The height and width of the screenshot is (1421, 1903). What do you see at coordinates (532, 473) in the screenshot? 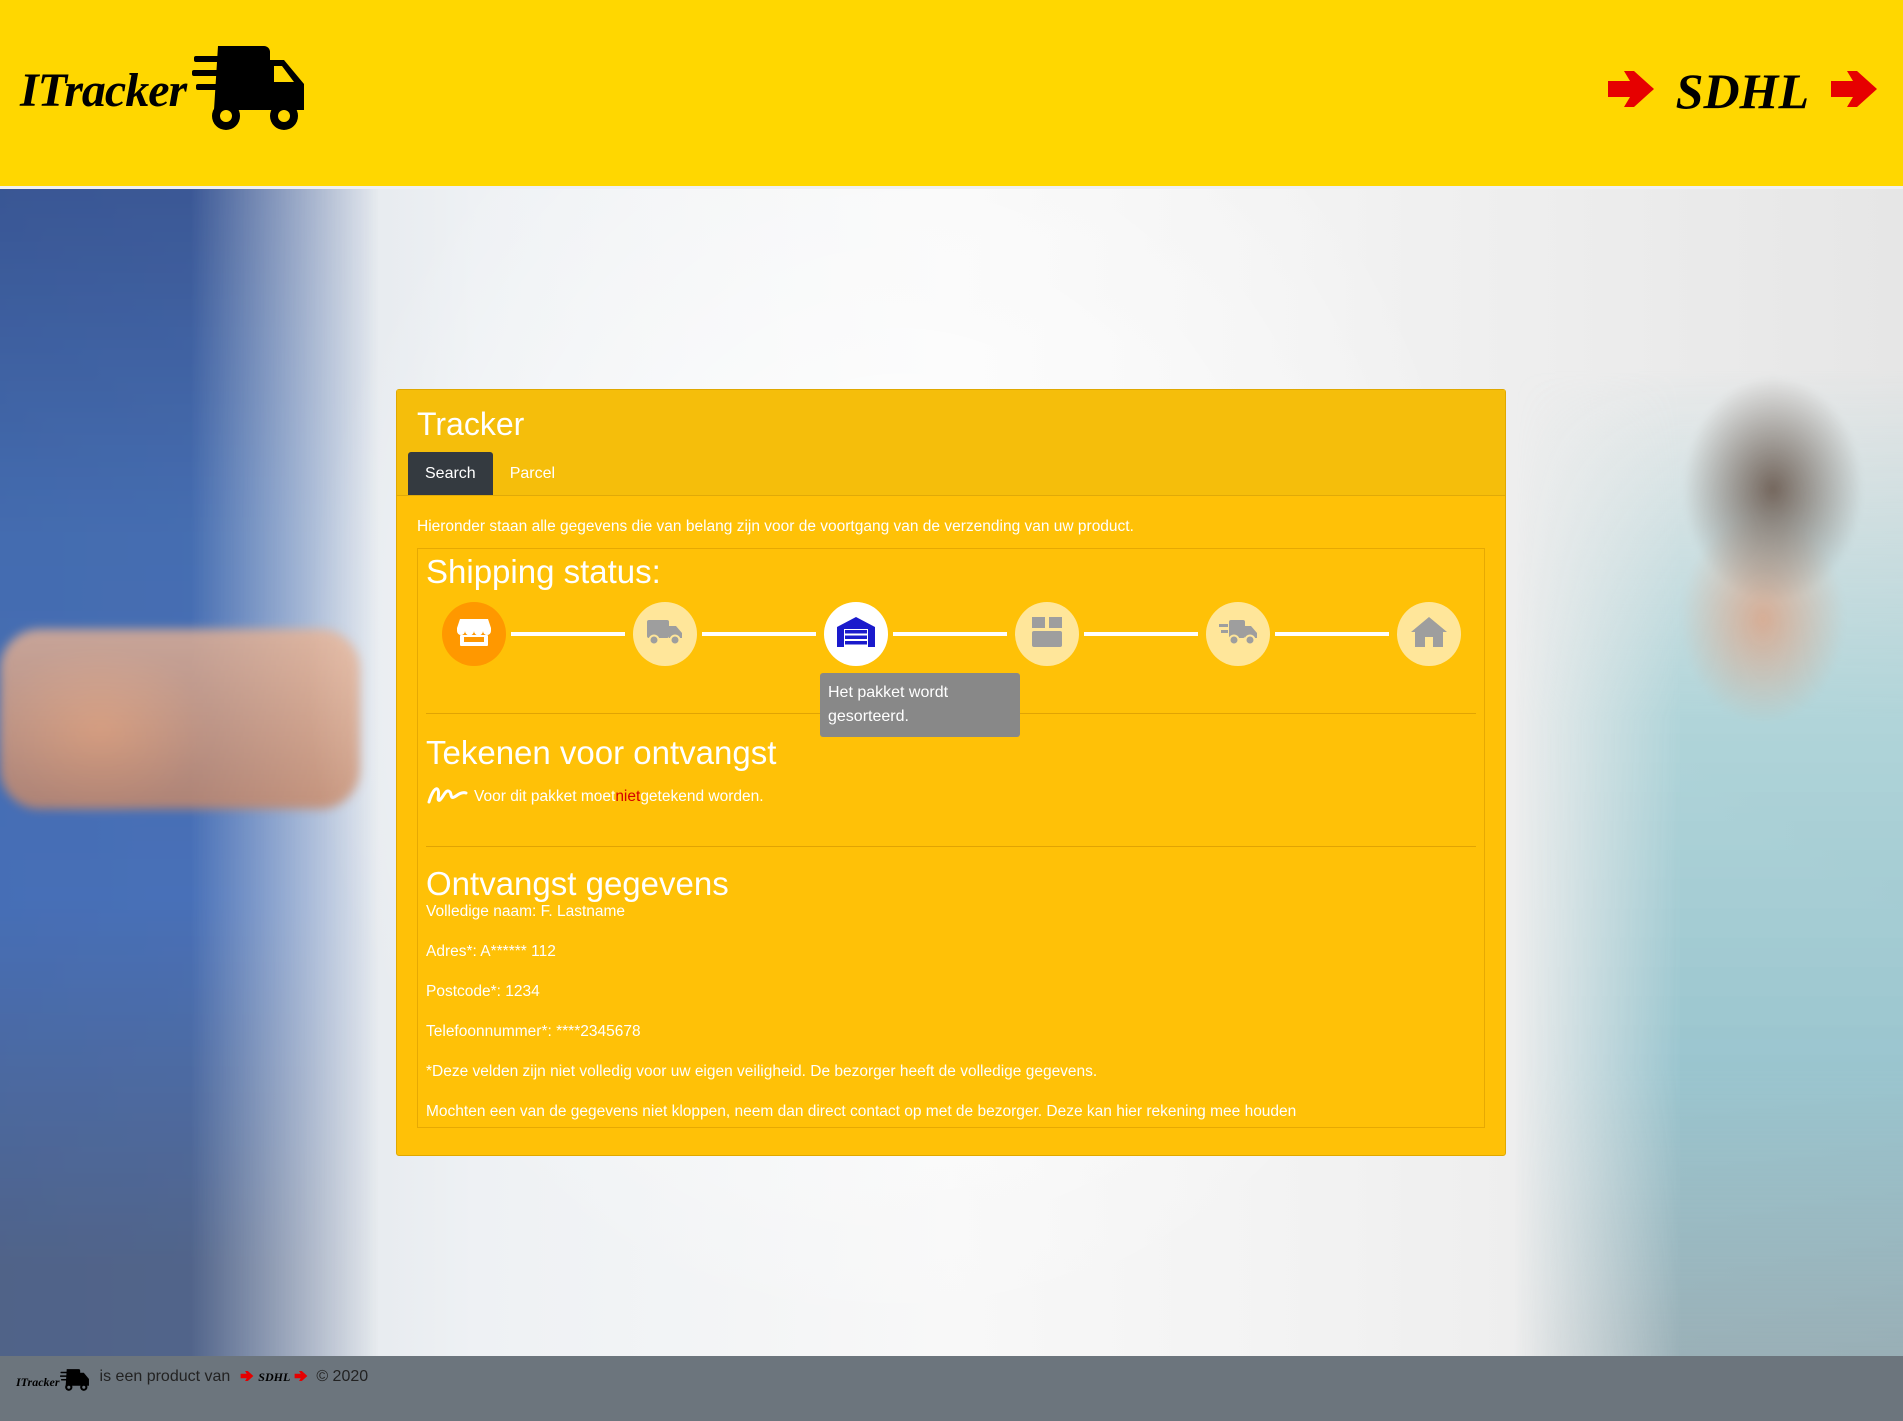
I see `tab-parcel: Parcel` at bounding box center [532, 473].